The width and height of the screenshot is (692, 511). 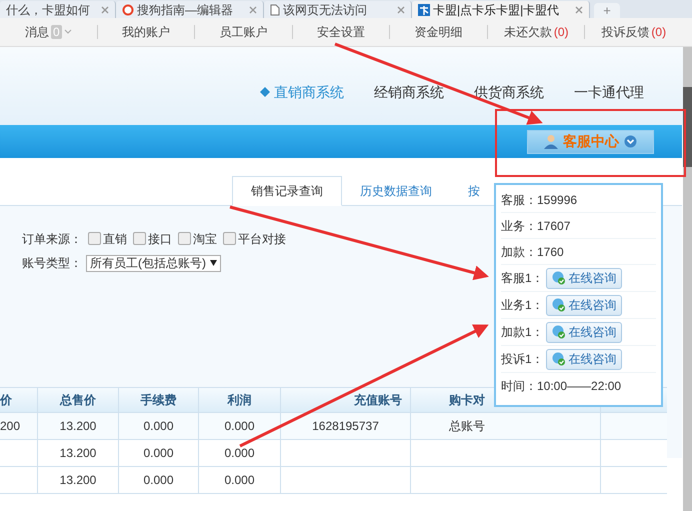 I want to click on caret-icon, so click(x=213, y=263).